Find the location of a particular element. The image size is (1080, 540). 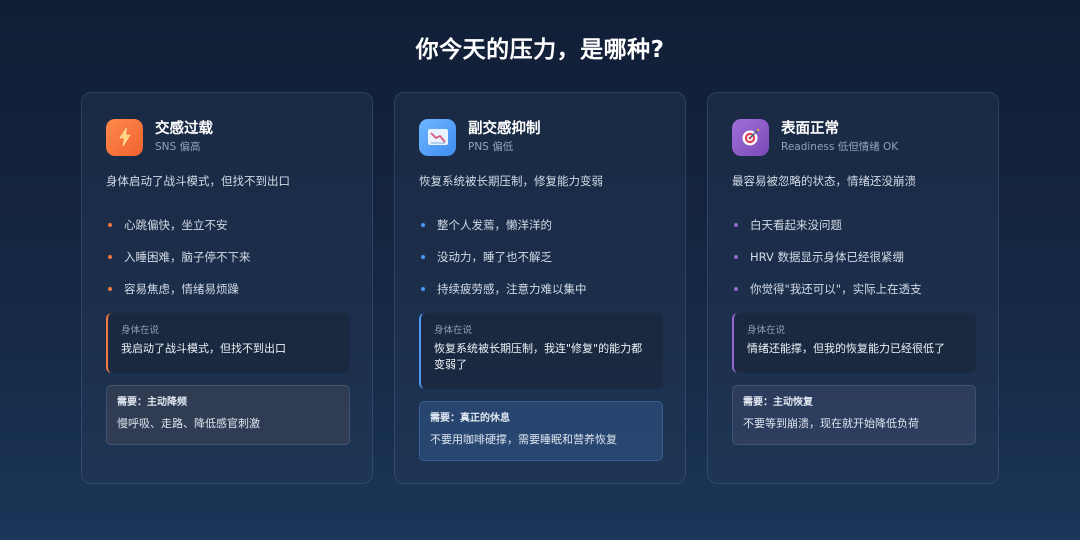

list-item: 心跳偏快，坐立不安 is located at coordinates (231, 225).